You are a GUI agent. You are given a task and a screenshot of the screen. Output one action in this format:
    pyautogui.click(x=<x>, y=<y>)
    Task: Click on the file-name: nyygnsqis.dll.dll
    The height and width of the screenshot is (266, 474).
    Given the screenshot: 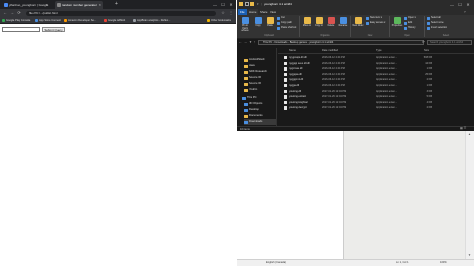 What is the action you would take?
    pyautogui.click(x=295, y=58)
    